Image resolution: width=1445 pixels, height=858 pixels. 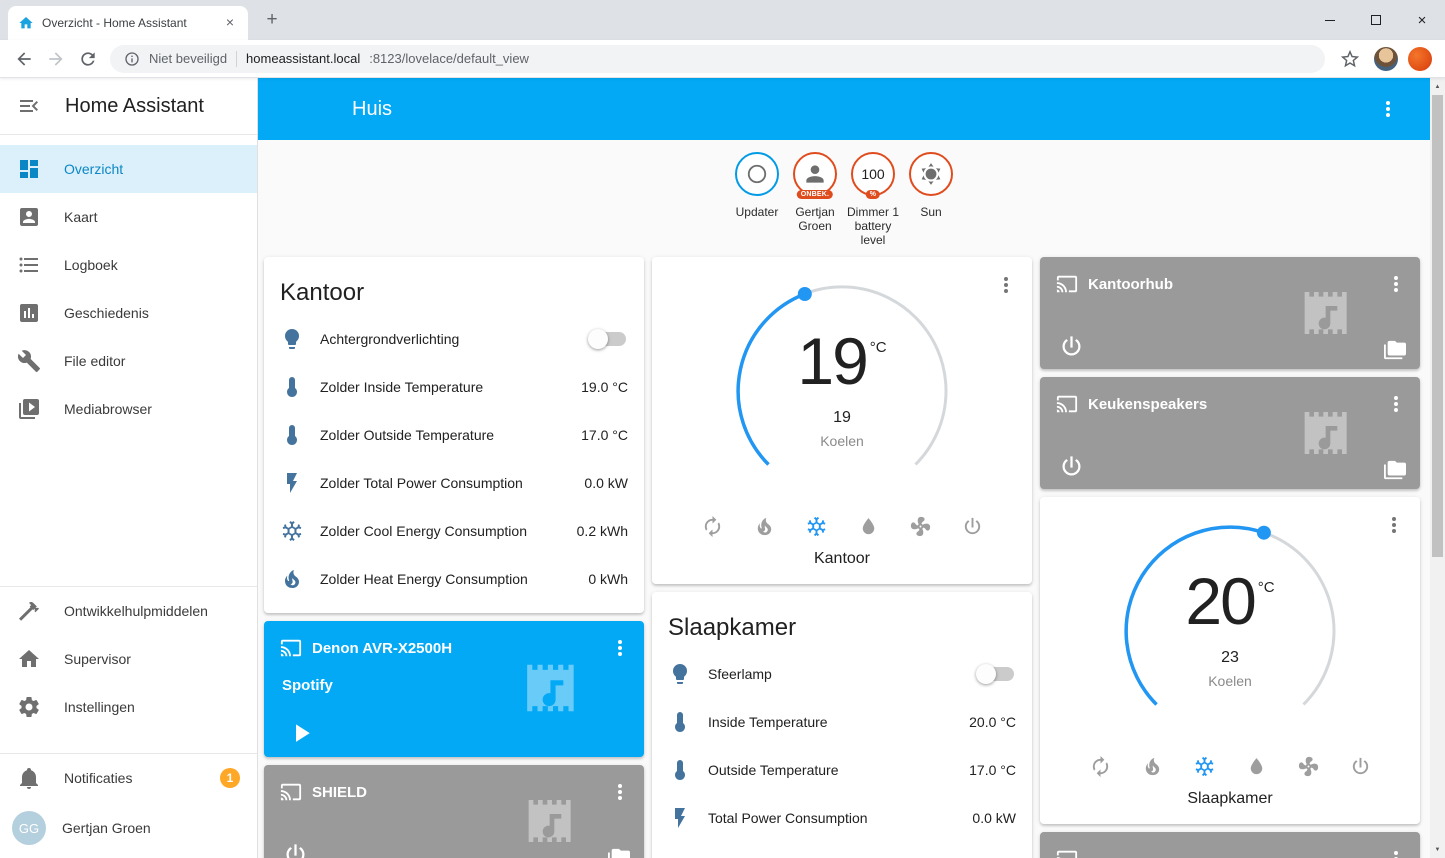 What do you see at coordinates (99, 707) in the screenshot?
I see `sidebar-item-label: Instellingen` at bounding box center [99, 707].